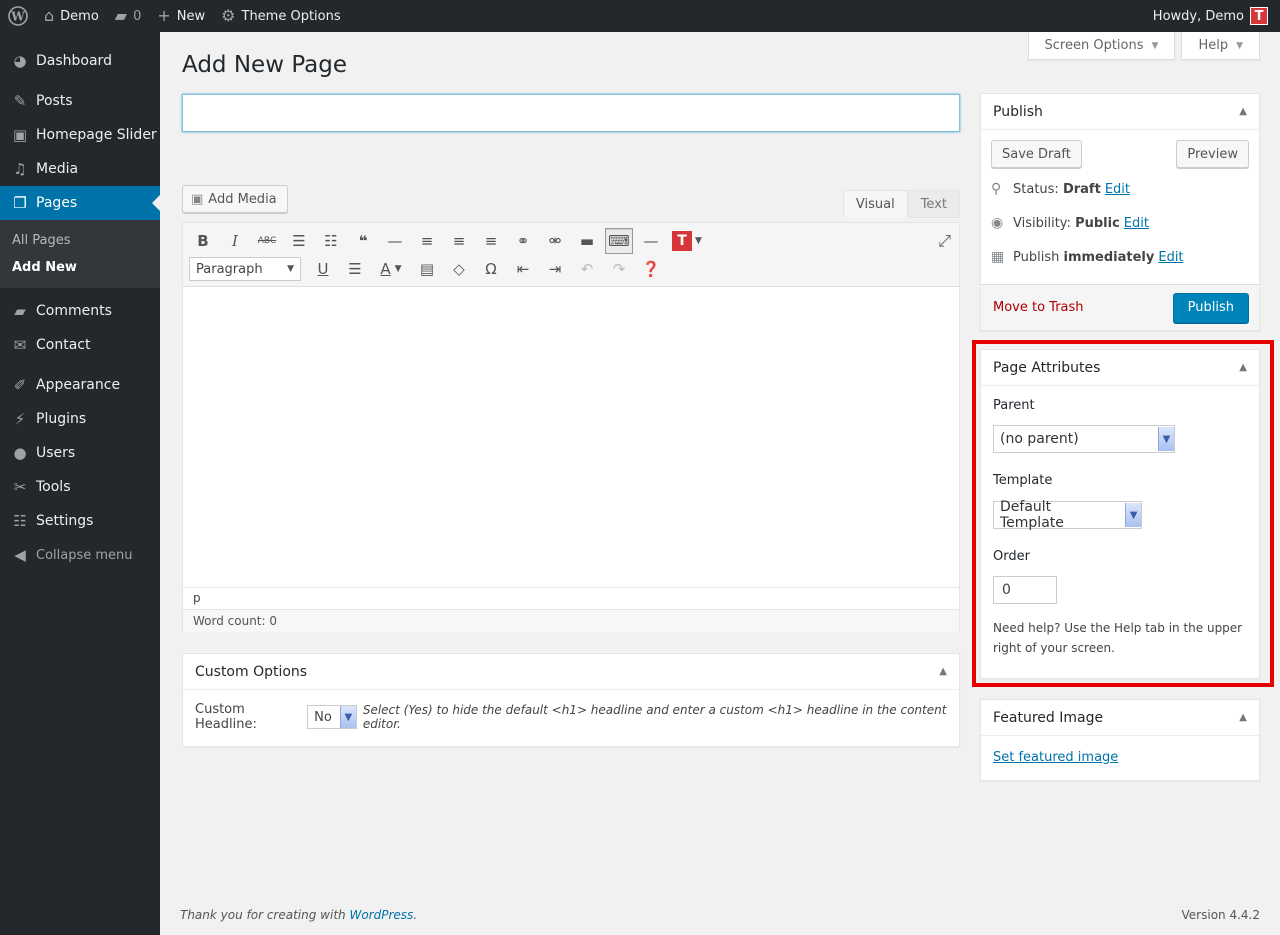 The width and height of the screenshot is (1280, 935). What do you see at coordinates (933, 204) in the screenshot?
I see `tab-text: Text` at bounding box center [933, 204].